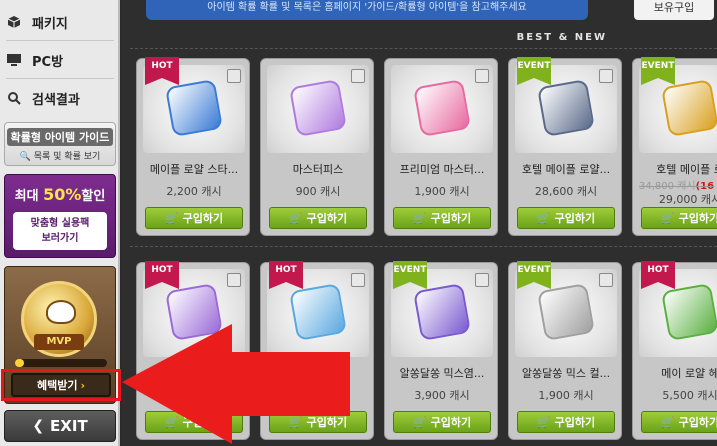 The image size is (717, 446). What do you see at coordinates (194, 191) in the screenshot?
I see `product-price: 2,200 캐시` at bounding box center [194, 191].